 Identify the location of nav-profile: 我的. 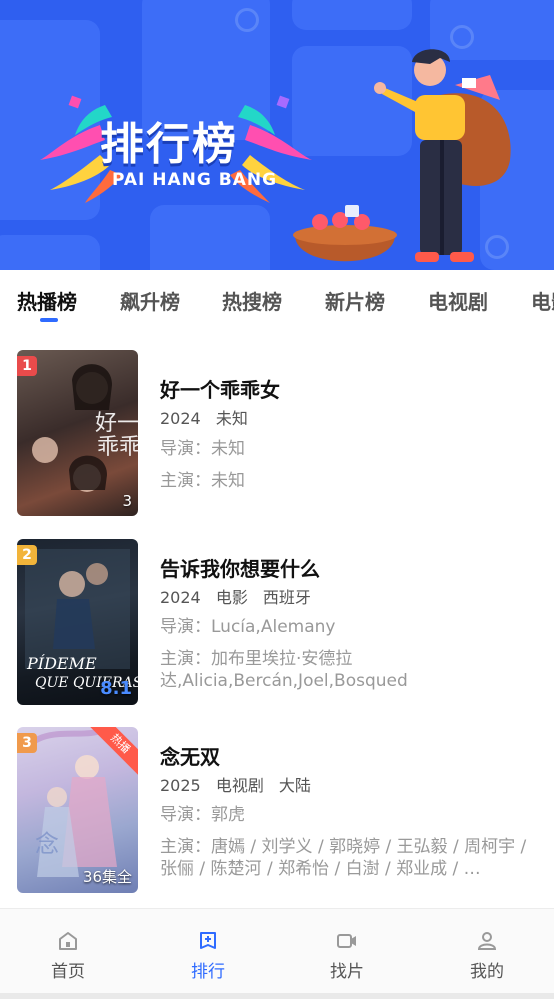
(487, 956).